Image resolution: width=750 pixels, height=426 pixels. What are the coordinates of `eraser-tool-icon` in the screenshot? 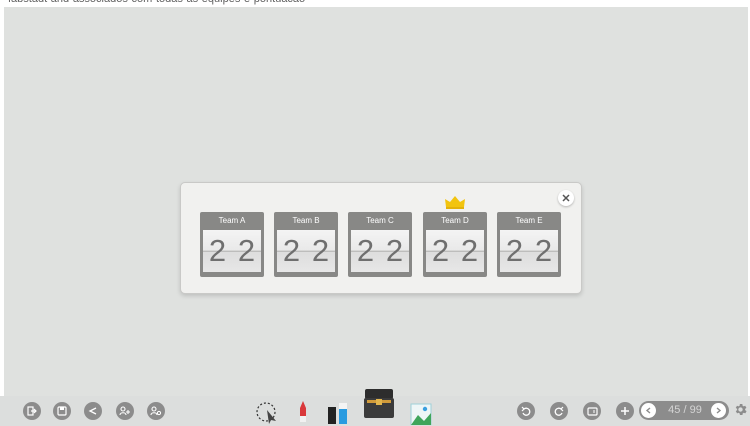 It's located at (338, 413).